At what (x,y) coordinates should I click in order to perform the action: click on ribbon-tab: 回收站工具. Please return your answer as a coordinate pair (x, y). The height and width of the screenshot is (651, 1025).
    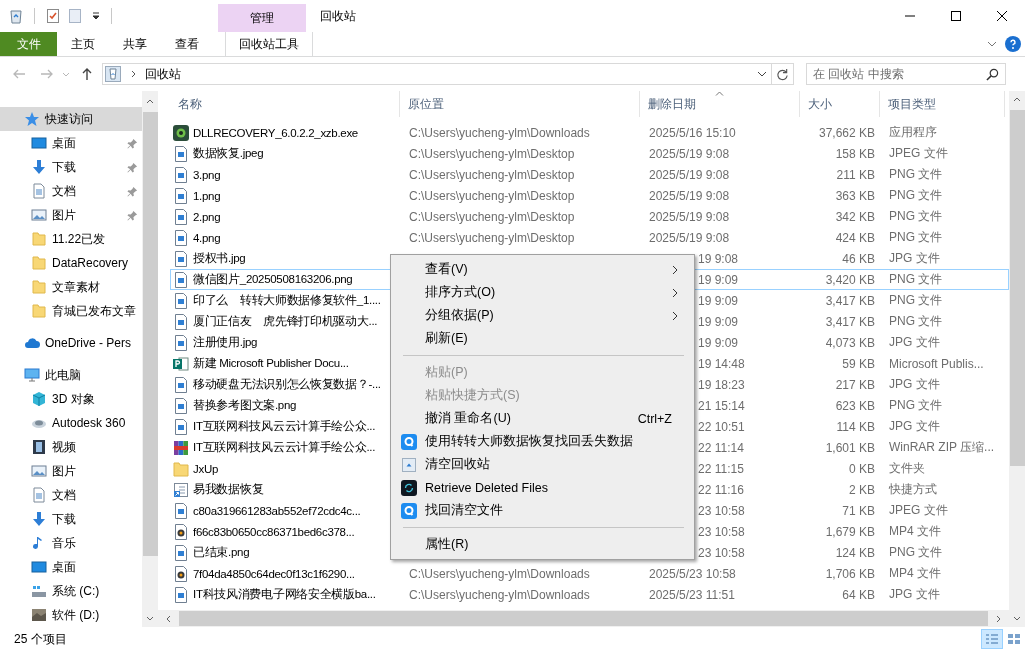
    Looking at the image, I should click on (269, 44).